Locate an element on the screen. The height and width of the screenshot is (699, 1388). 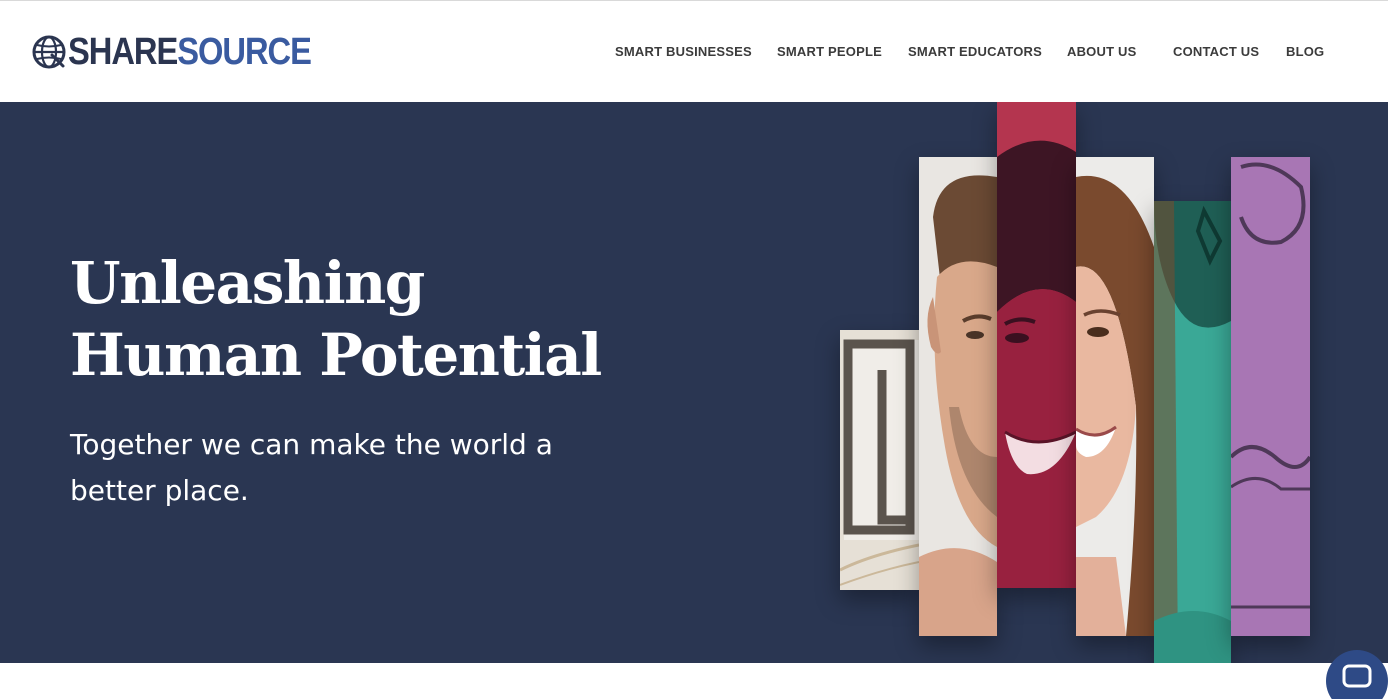
collage-strip-paper is located at coordinates (879, 460).